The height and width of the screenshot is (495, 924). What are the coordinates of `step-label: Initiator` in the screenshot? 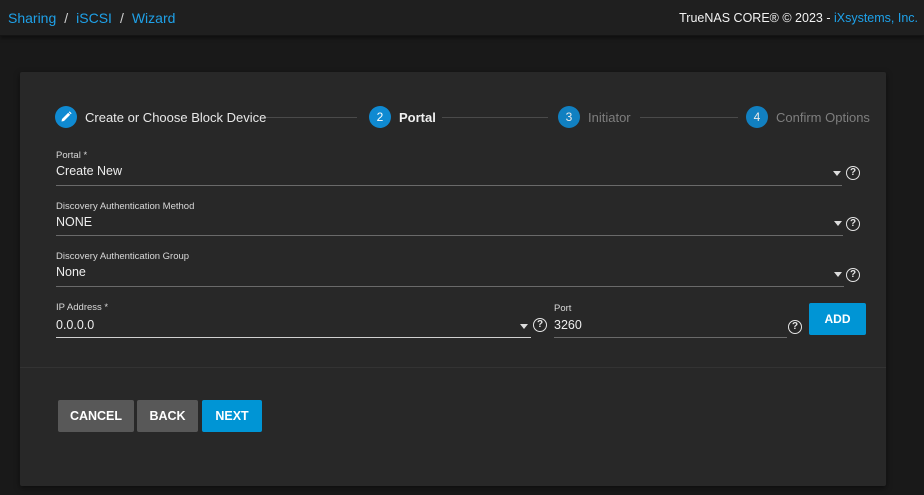 It's located at (609, 117).